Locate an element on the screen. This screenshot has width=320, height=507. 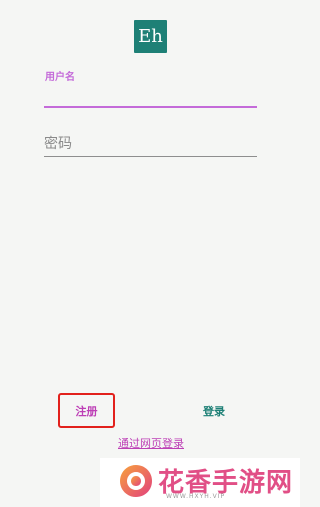
username-input is located at coordinates (150, 95).